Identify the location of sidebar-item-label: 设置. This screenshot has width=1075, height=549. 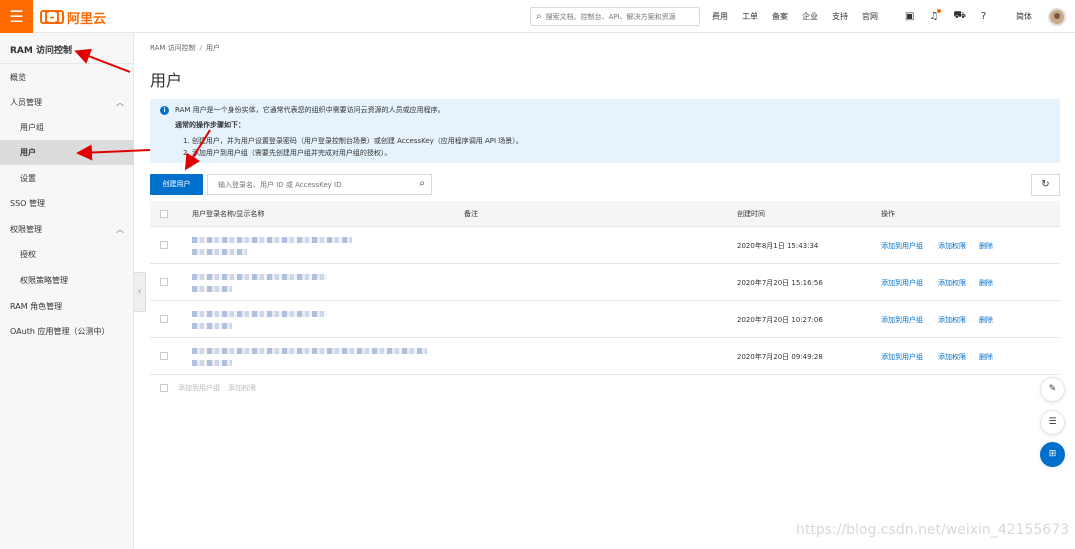
(28, 178).